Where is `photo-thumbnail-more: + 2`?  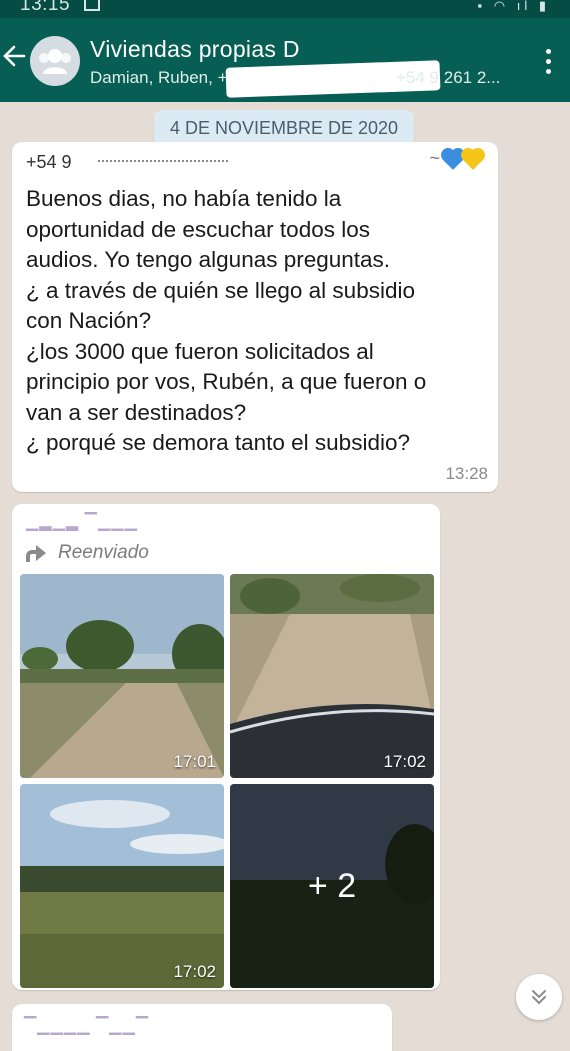 photo-thumbnail-more: + 2 is located at coordinates (332, 886).